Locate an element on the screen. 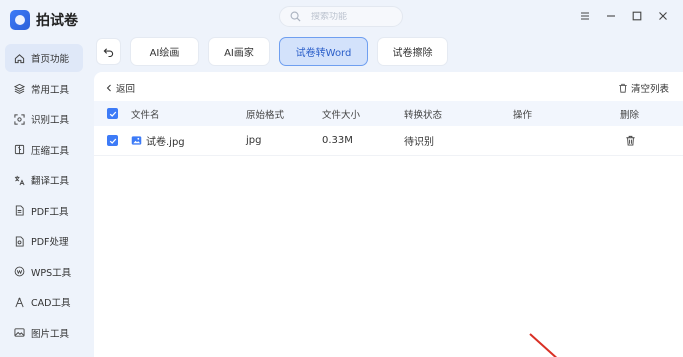 This screenshot has width=683, height=357. table-row: 试卷.jpg jpg 0.33M 待识别 is located at coordinates (388, 141).